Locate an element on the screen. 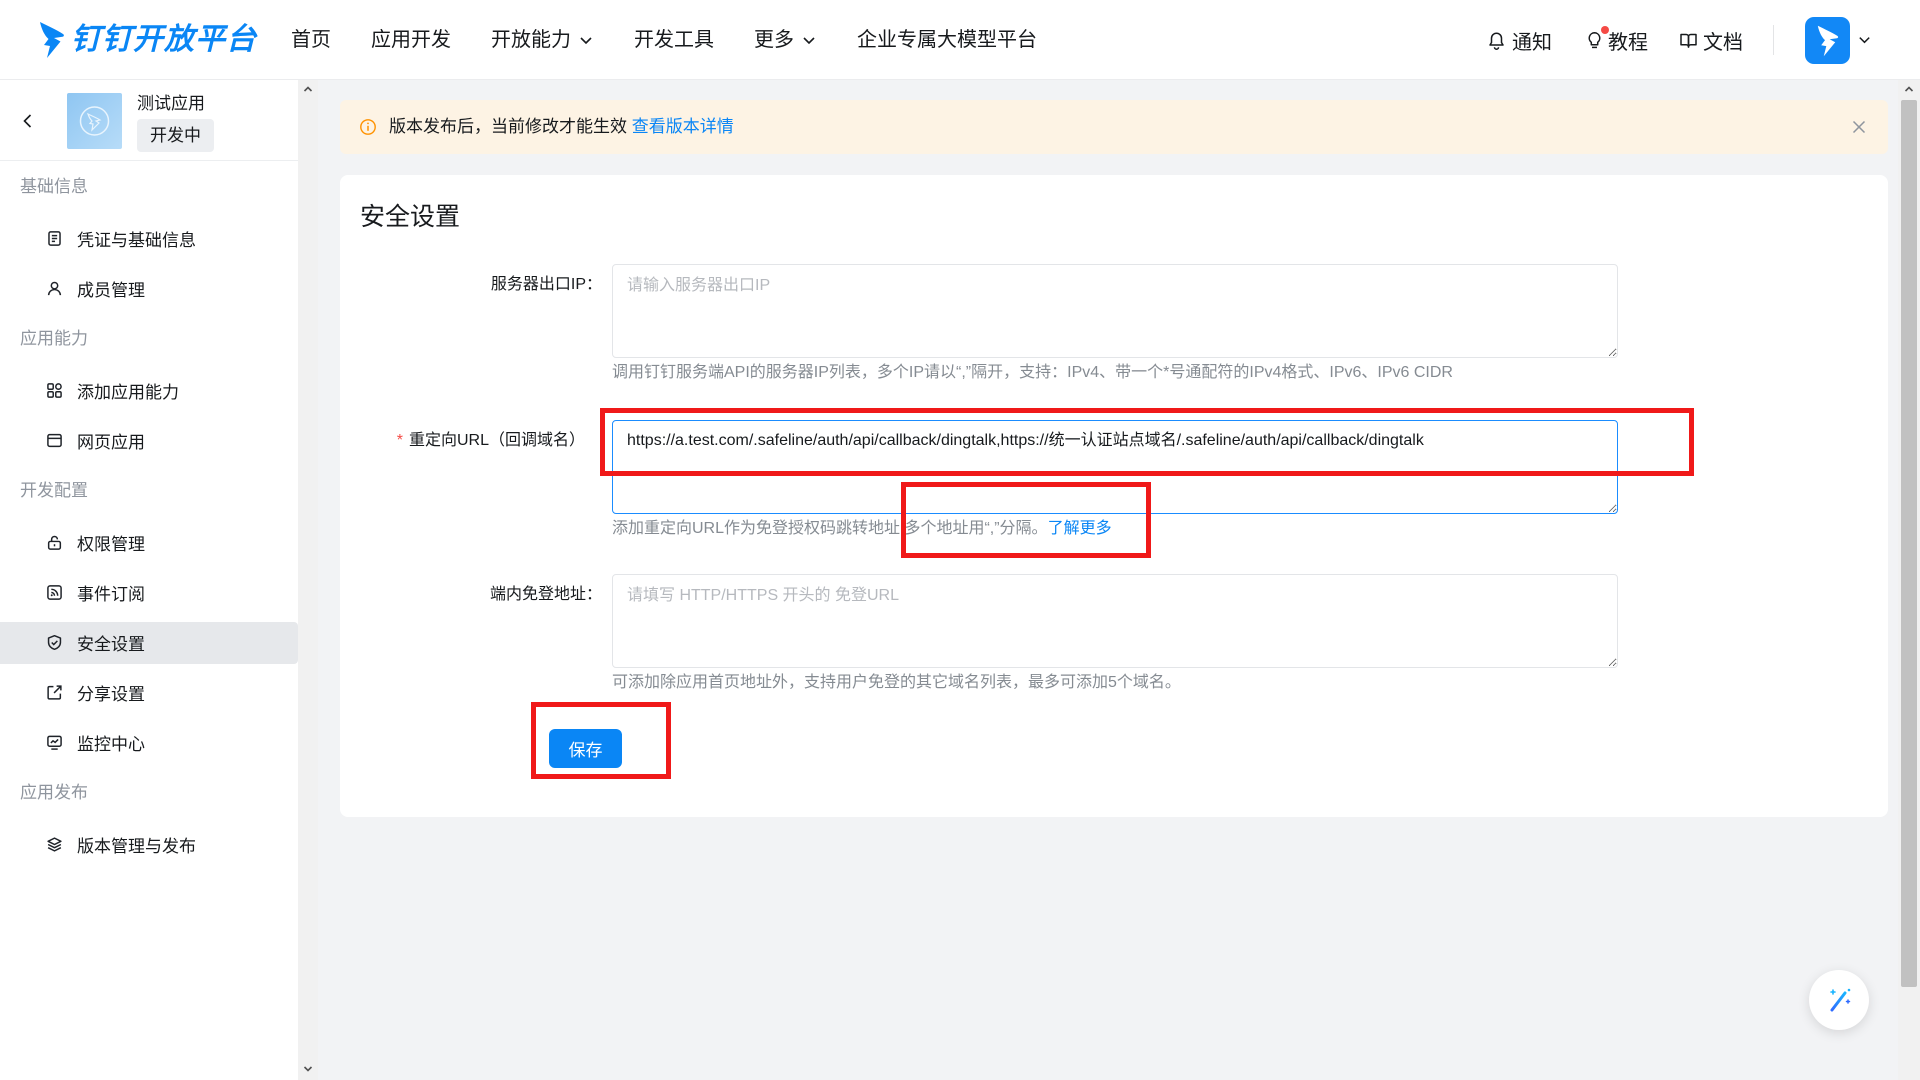 The width and height of the screenshot is (1920, 1080). required-mark: * is located at coordinates (399, 440).